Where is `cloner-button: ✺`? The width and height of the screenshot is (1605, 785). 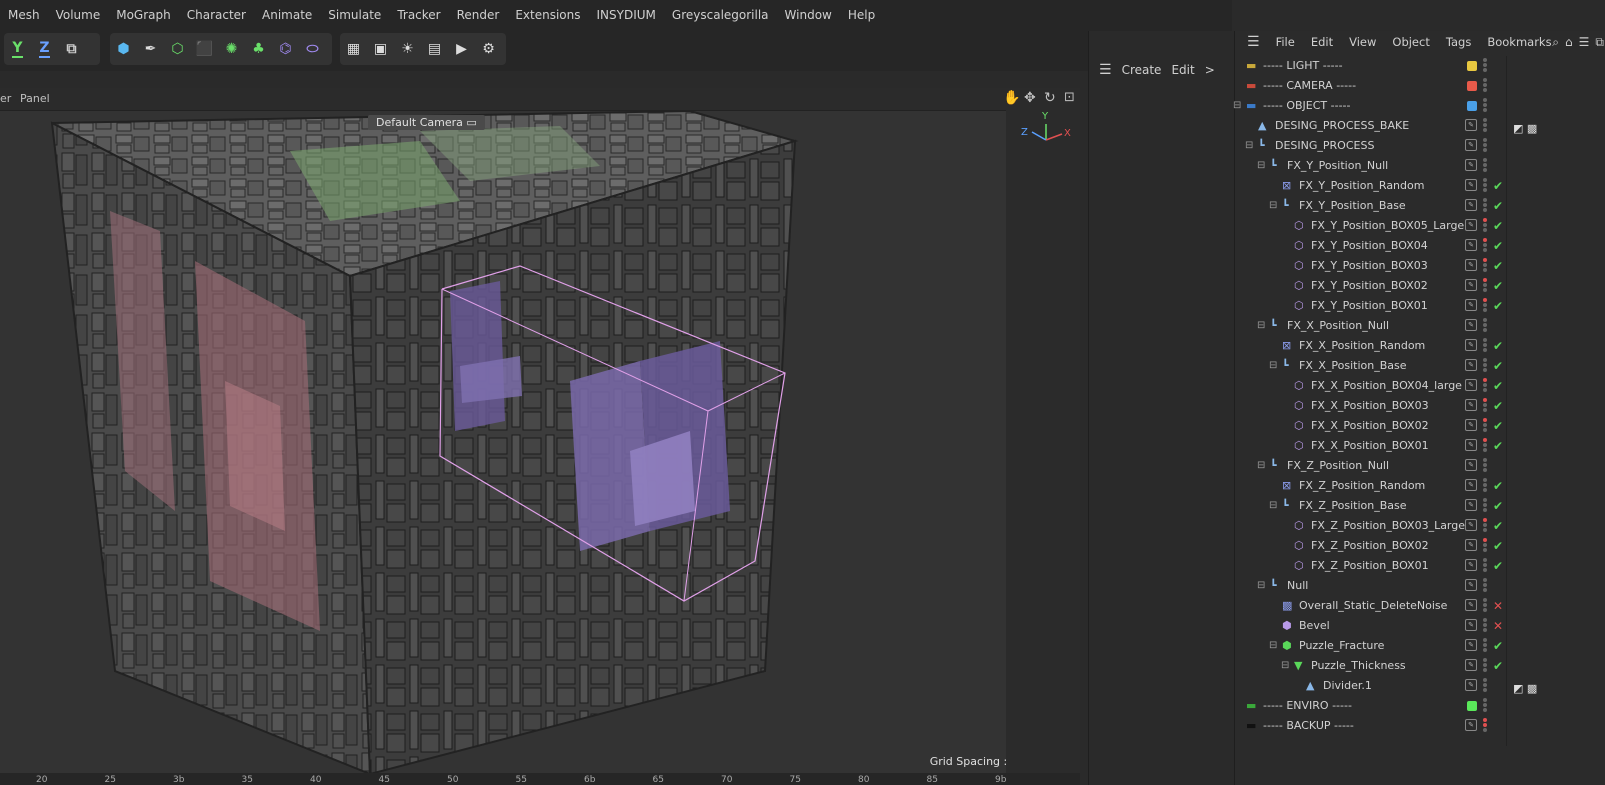 cloner-button: ✺ is located at coordinates (231, 49).